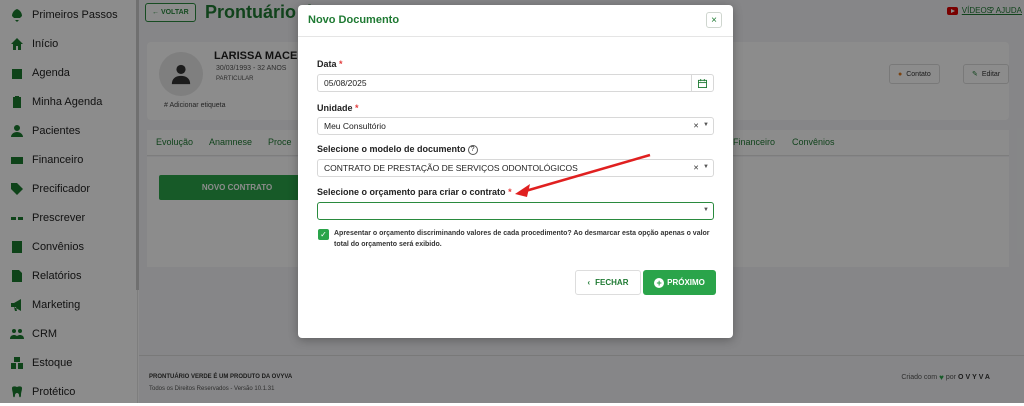 The image size is (1024, 406). I want to click on next-button-label: PRÓXIMO, so click(686, 282).